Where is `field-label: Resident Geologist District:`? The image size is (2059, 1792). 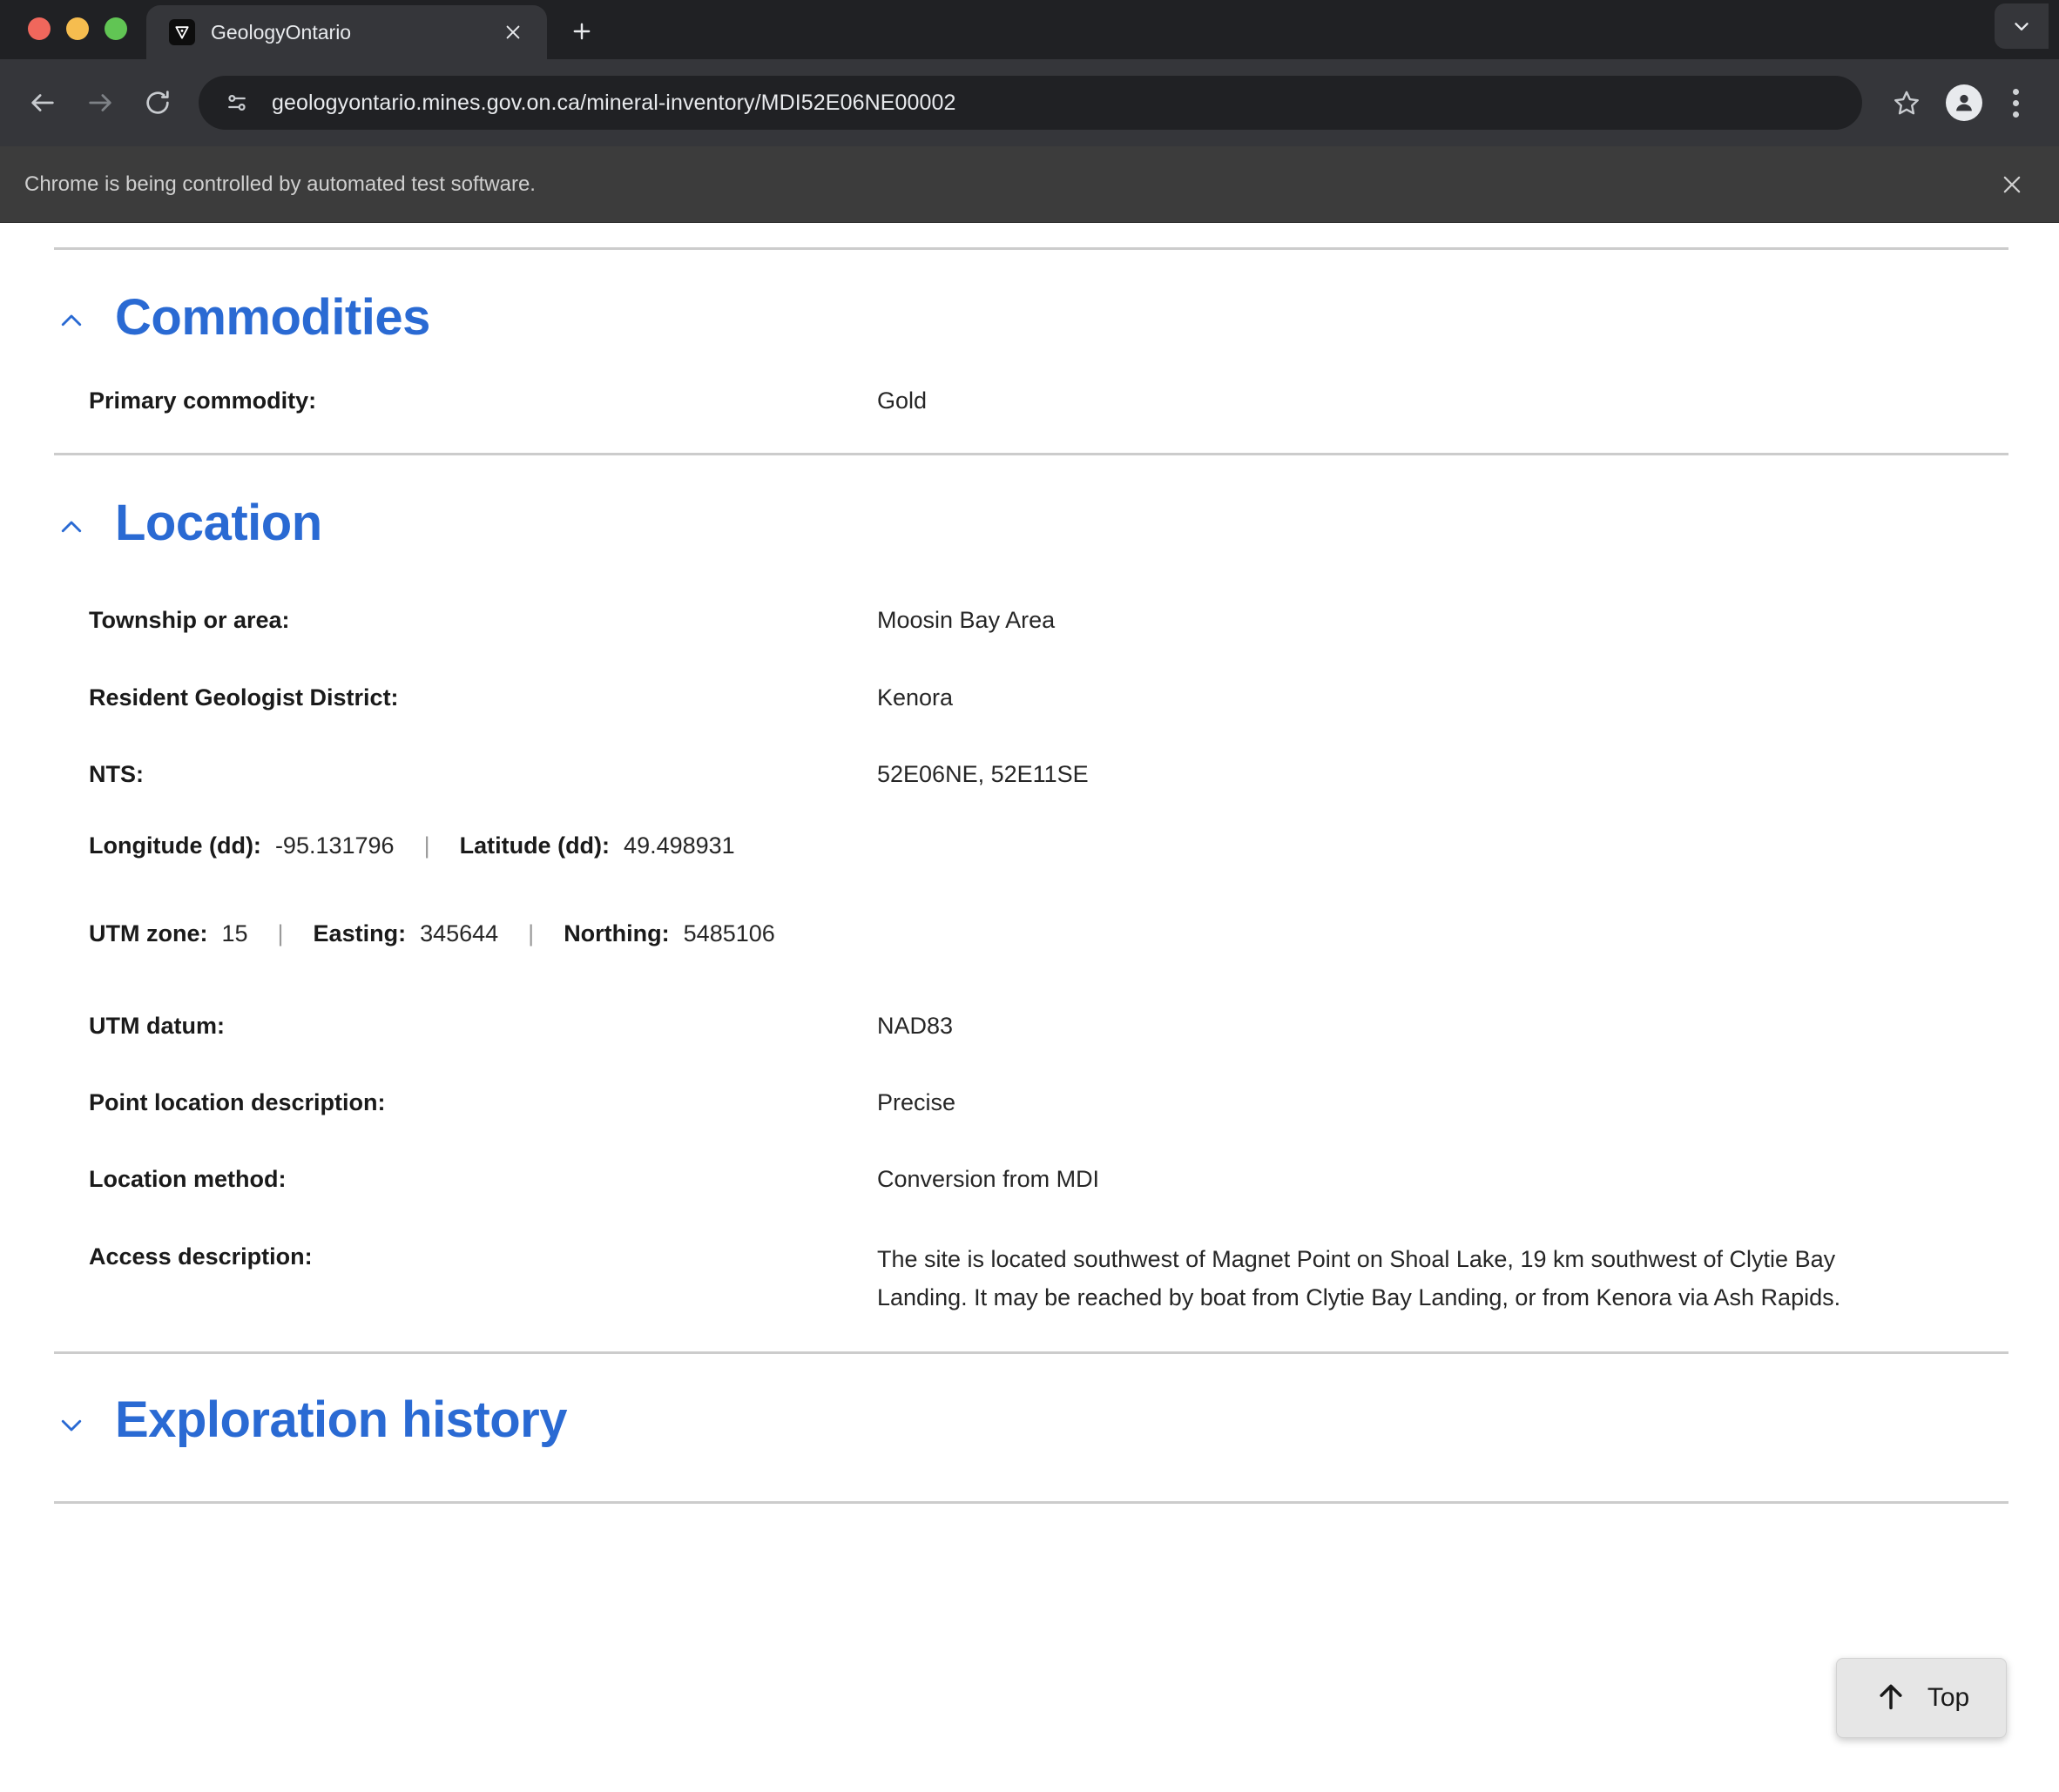 field-label: Resident Geologist District: is located at coordinates (244, 697).